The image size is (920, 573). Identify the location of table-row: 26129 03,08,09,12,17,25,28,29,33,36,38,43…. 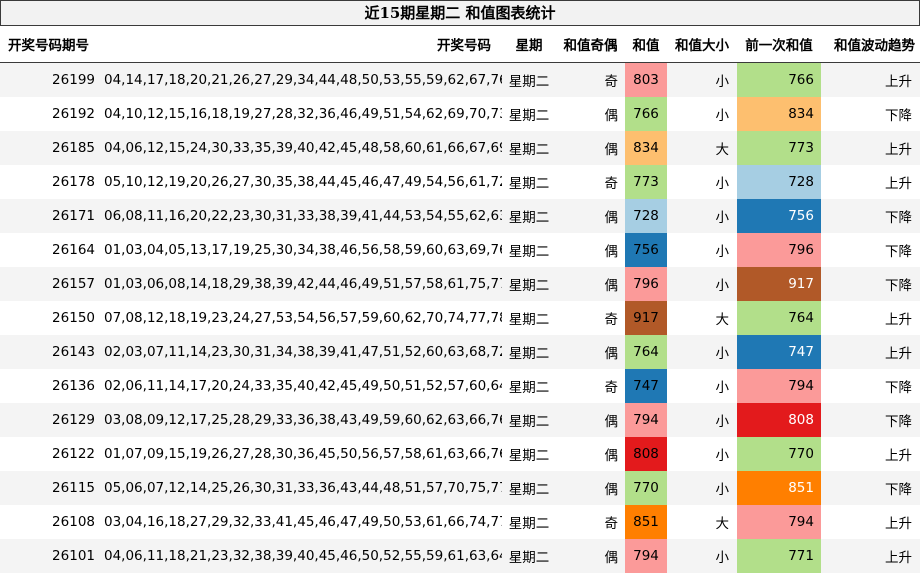
(460, 420).